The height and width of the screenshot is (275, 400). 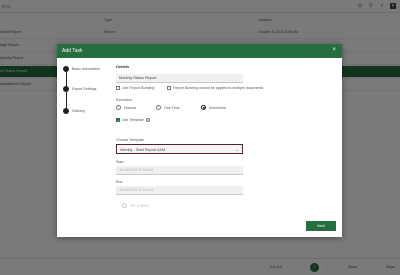 I want to click on end-datetime-input: 10/18/2021 8:29 AM, so click(x=179, y=190).